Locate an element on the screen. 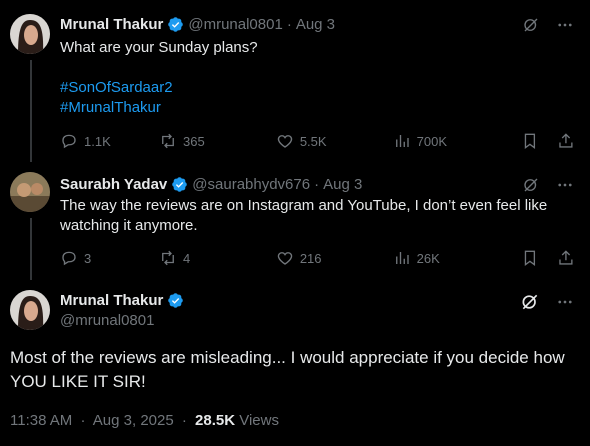  tweet-body: What are your Sunday plans? is located at coordinates (159, 47).